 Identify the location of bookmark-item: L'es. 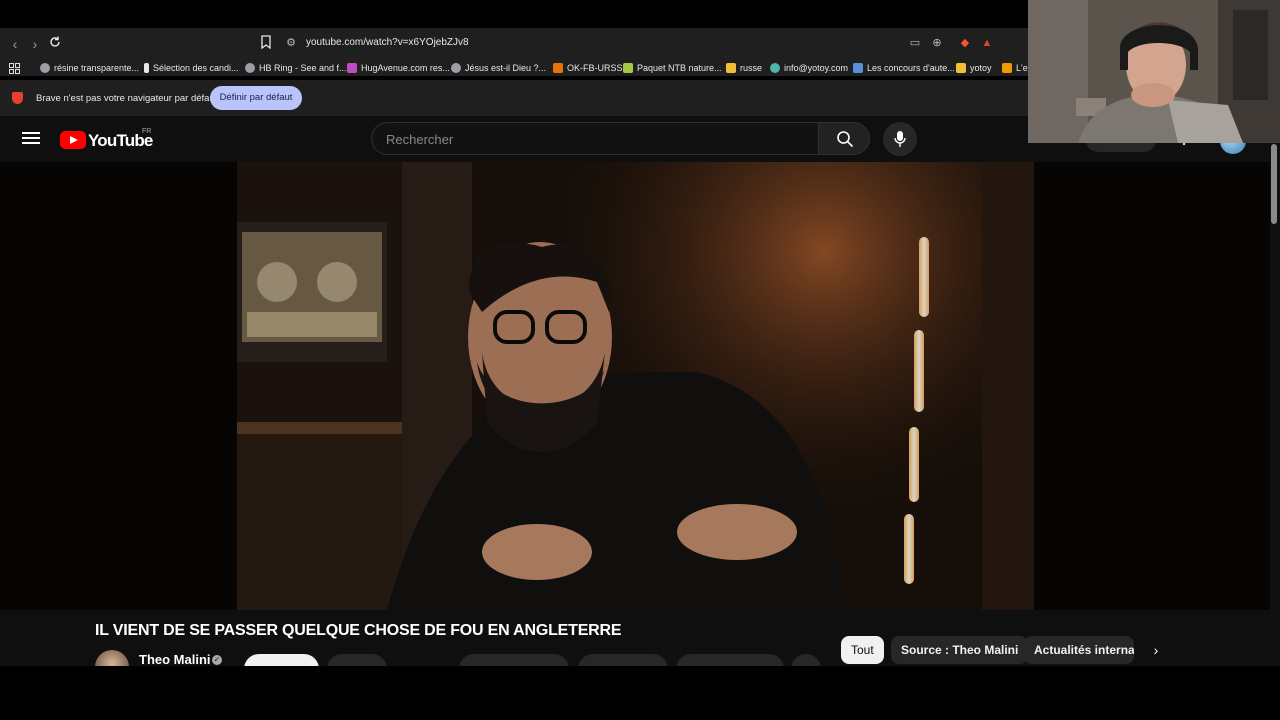
(1015, 68).